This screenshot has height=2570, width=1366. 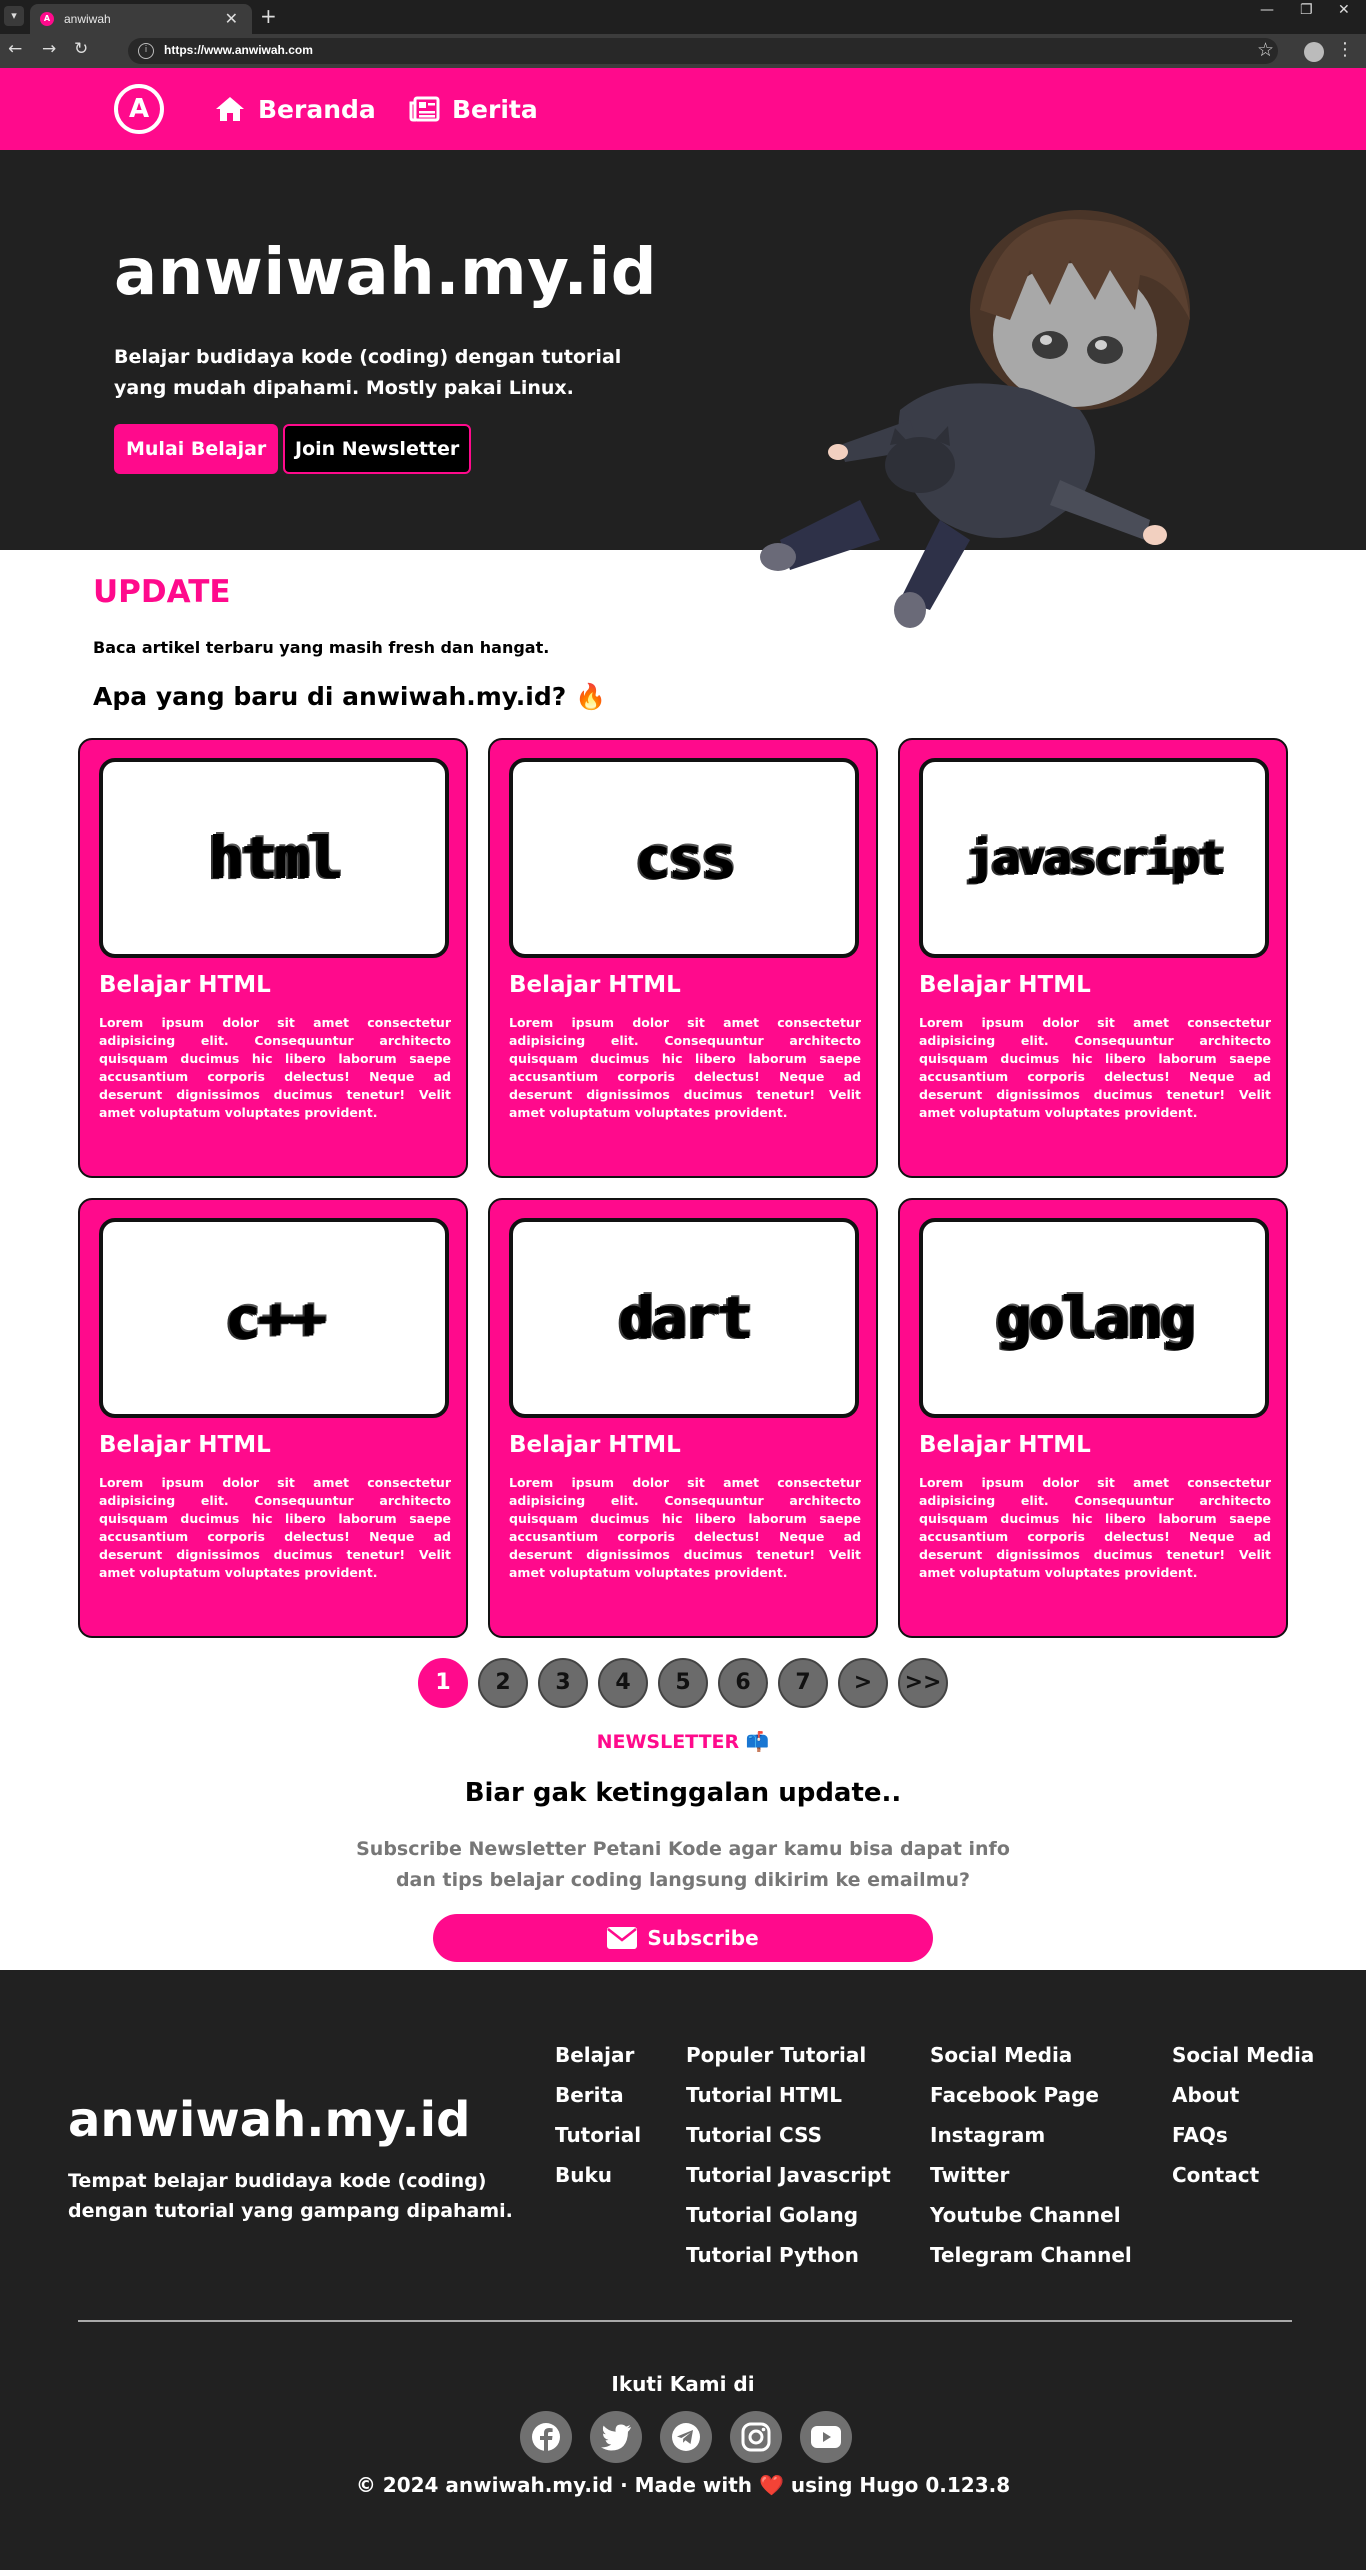 I want to click on footer-link: Twitter, so click(x=1031, y=2180).